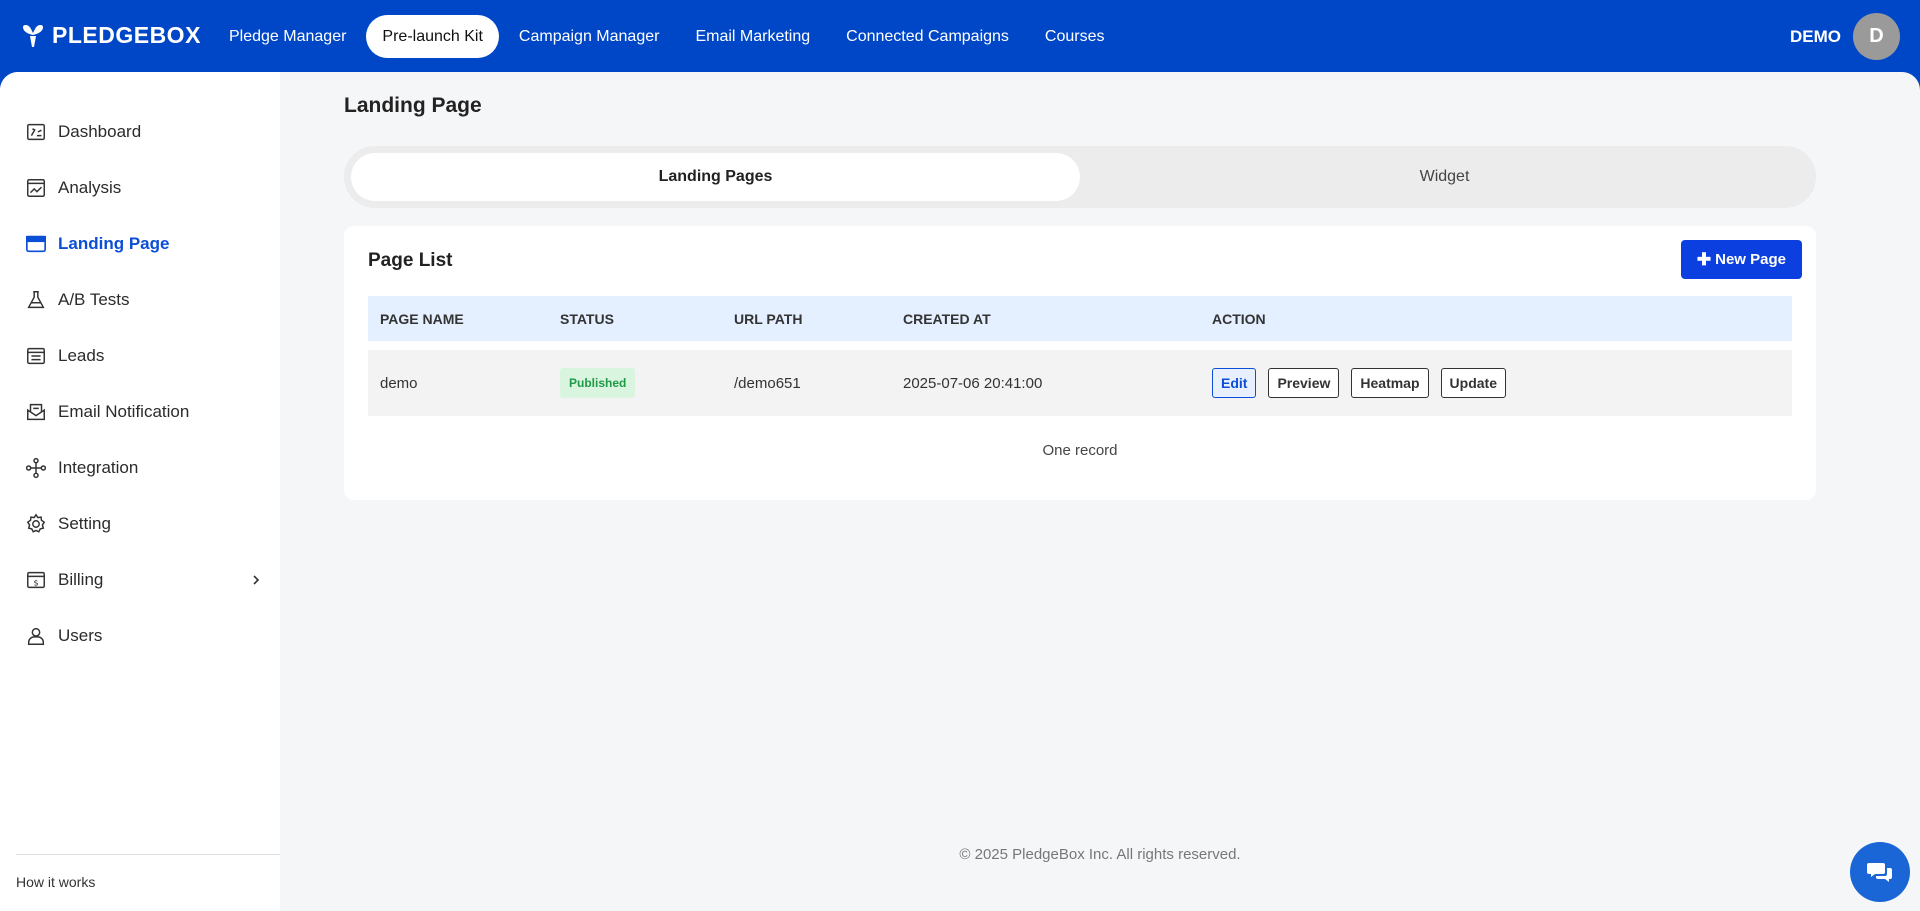 This screenshot has height=911, width=1920. Describe the element at coordinates (33, 35) in the screenshot. I see `pledgebox-logo-icon` at that location.